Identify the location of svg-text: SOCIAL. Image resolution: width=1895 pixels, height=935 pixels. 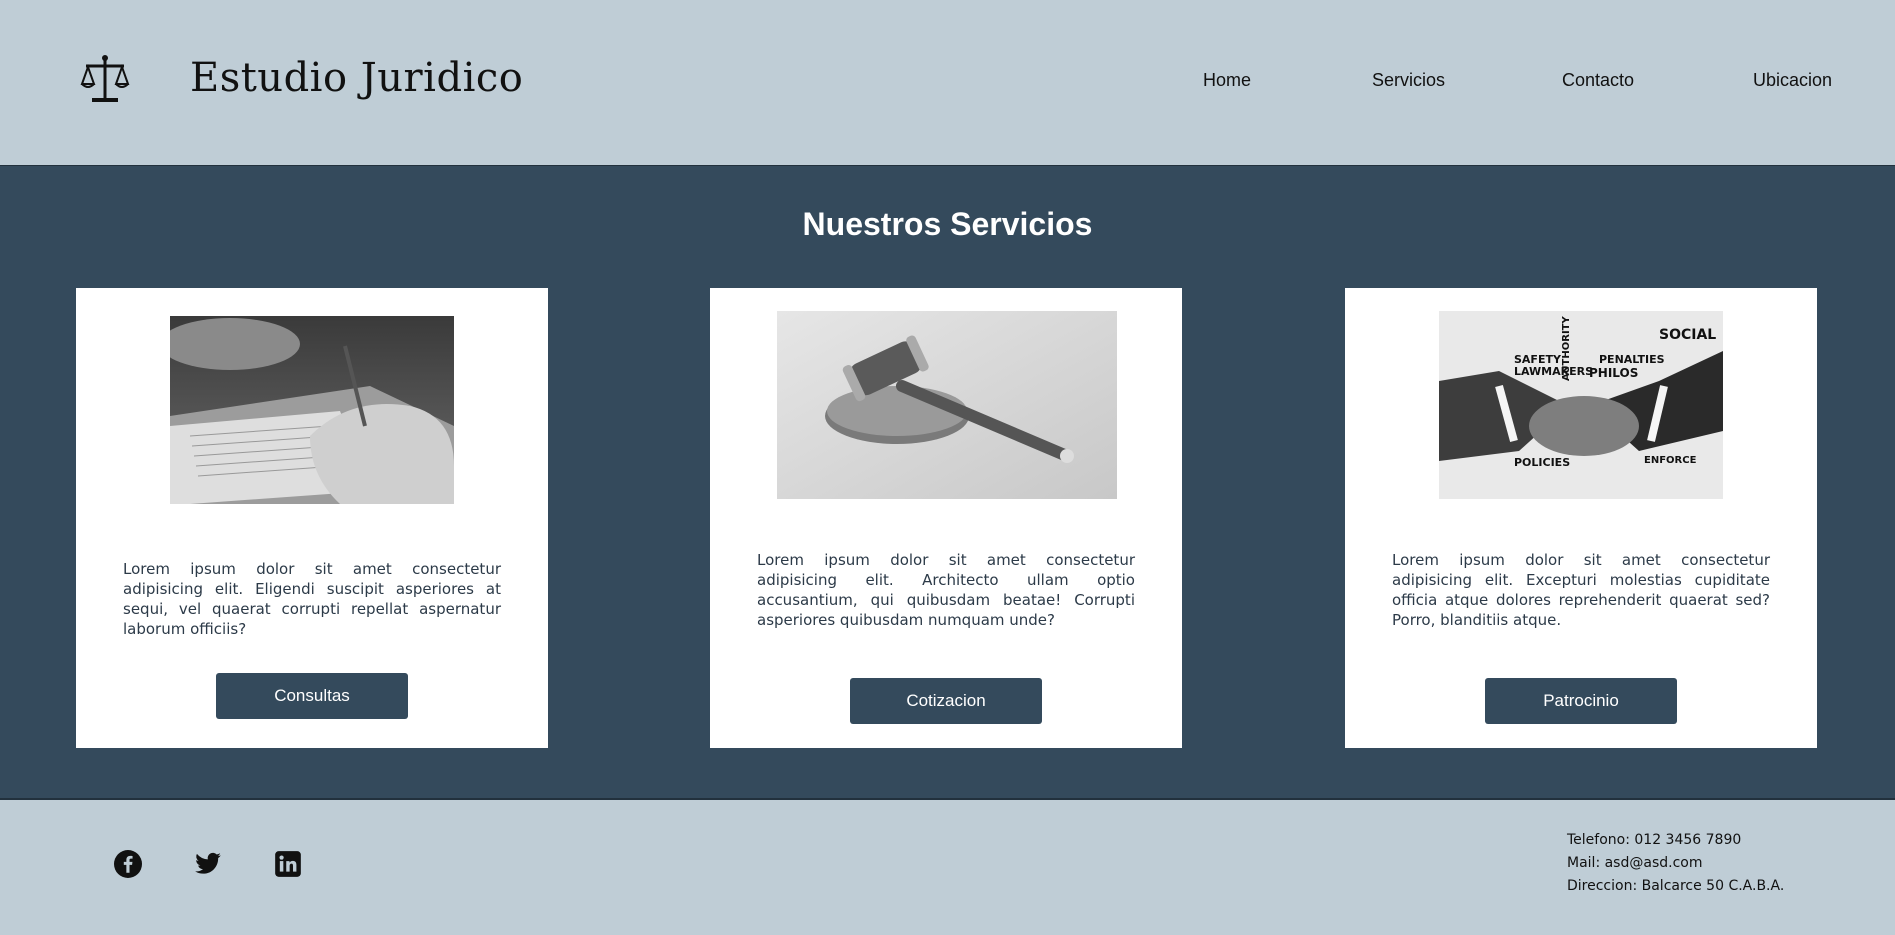
(1687, 335).